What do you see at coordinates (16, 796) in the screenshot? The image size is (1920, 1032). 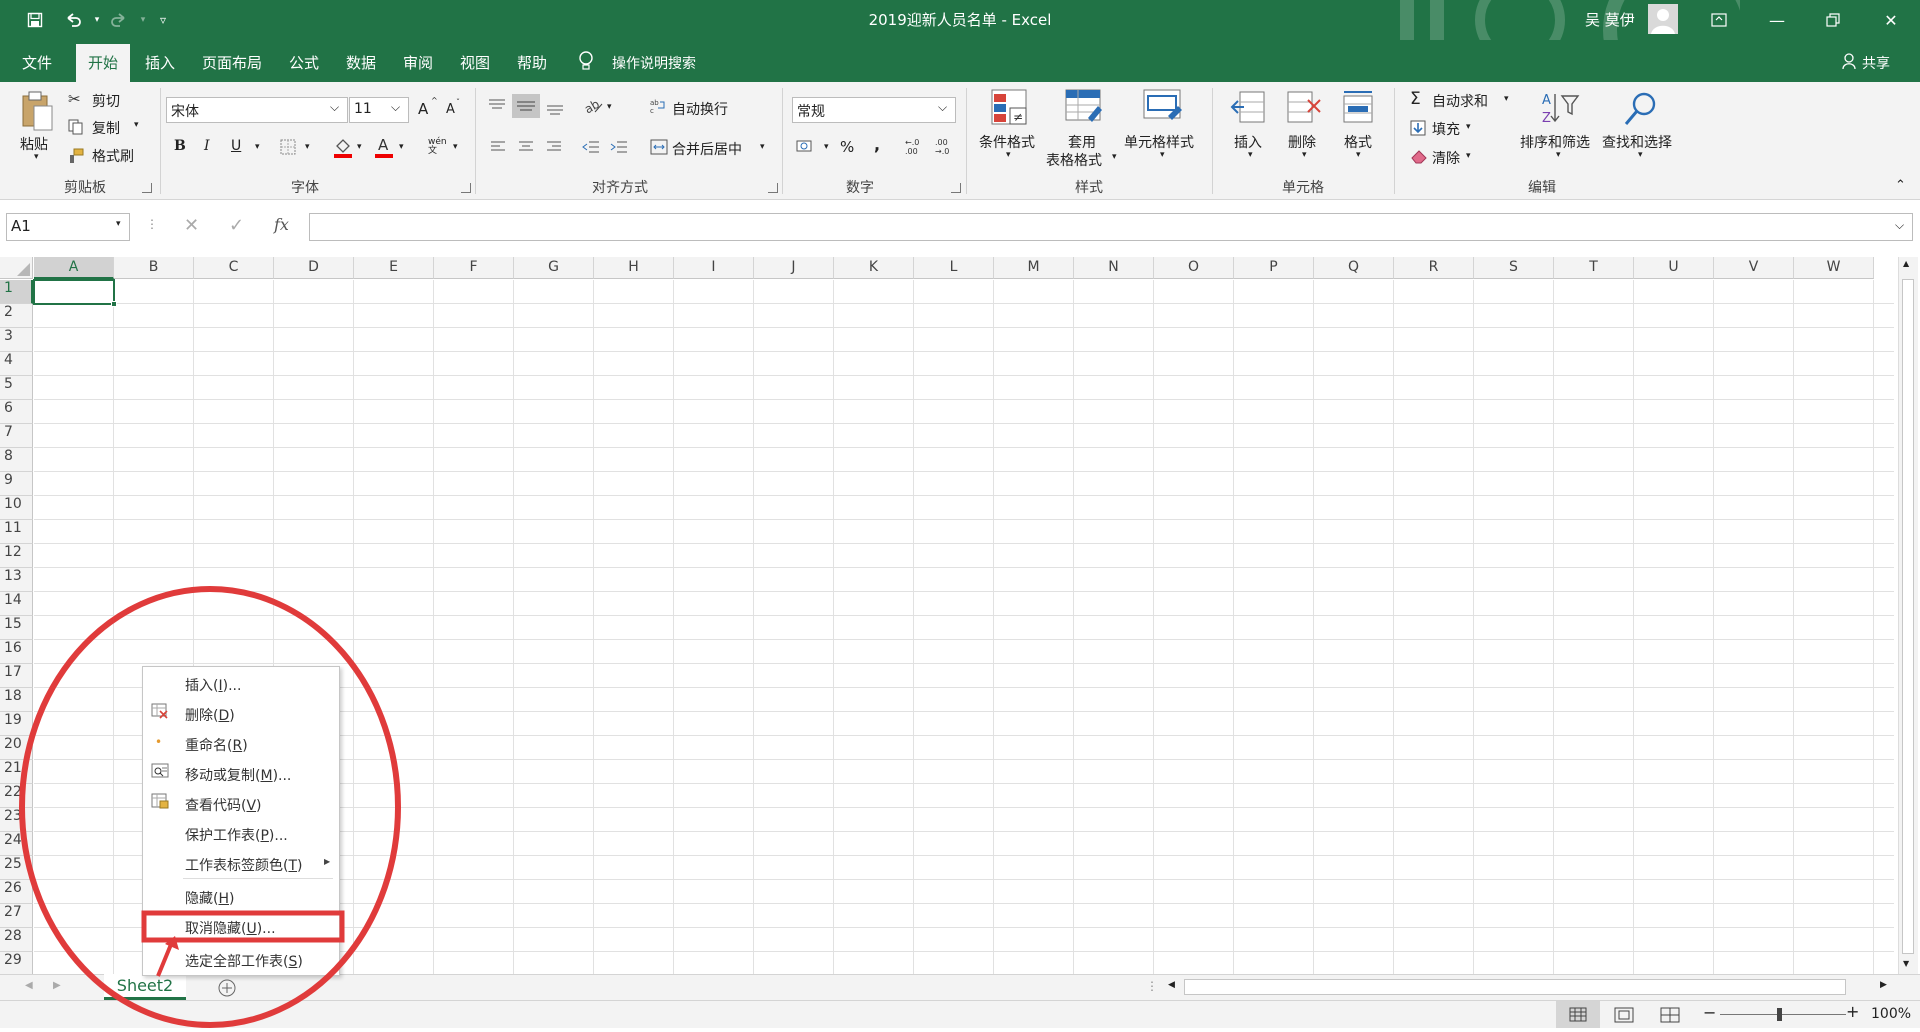 I see `row-header-22: 22` at bounding box center [16, 796].